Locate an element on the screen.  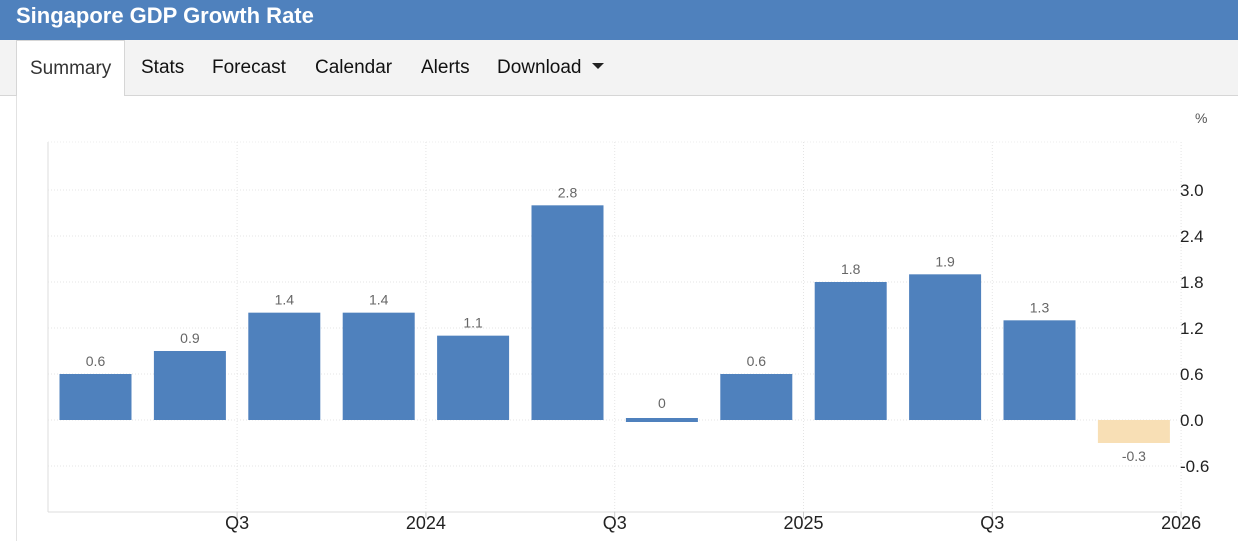
data-label: 2.8 is located at coordinates (568, 192).